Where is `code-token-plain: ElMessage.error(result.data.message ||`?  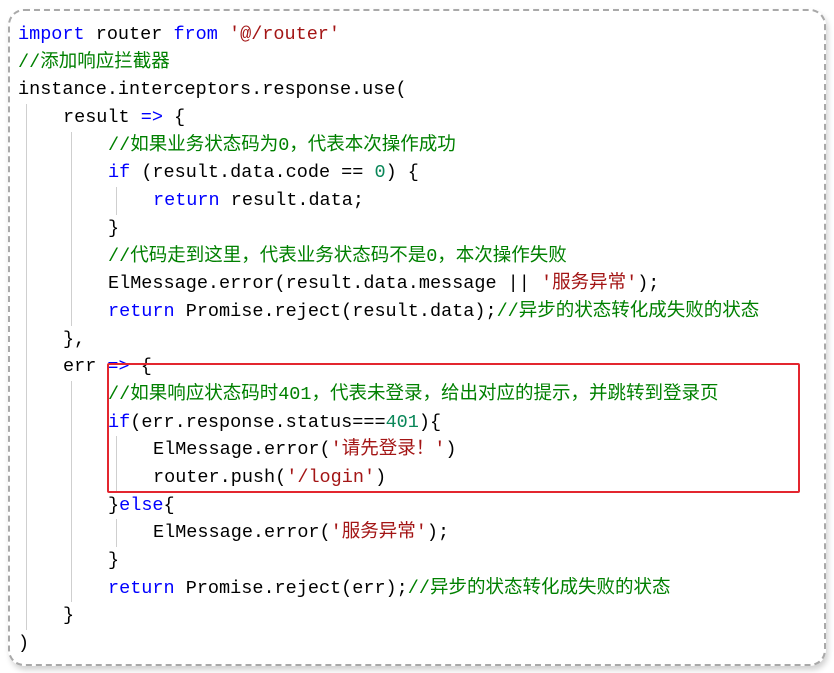
code-token-plain: ElMessage.error(result.data.message || is located at coordinates (324, 284).